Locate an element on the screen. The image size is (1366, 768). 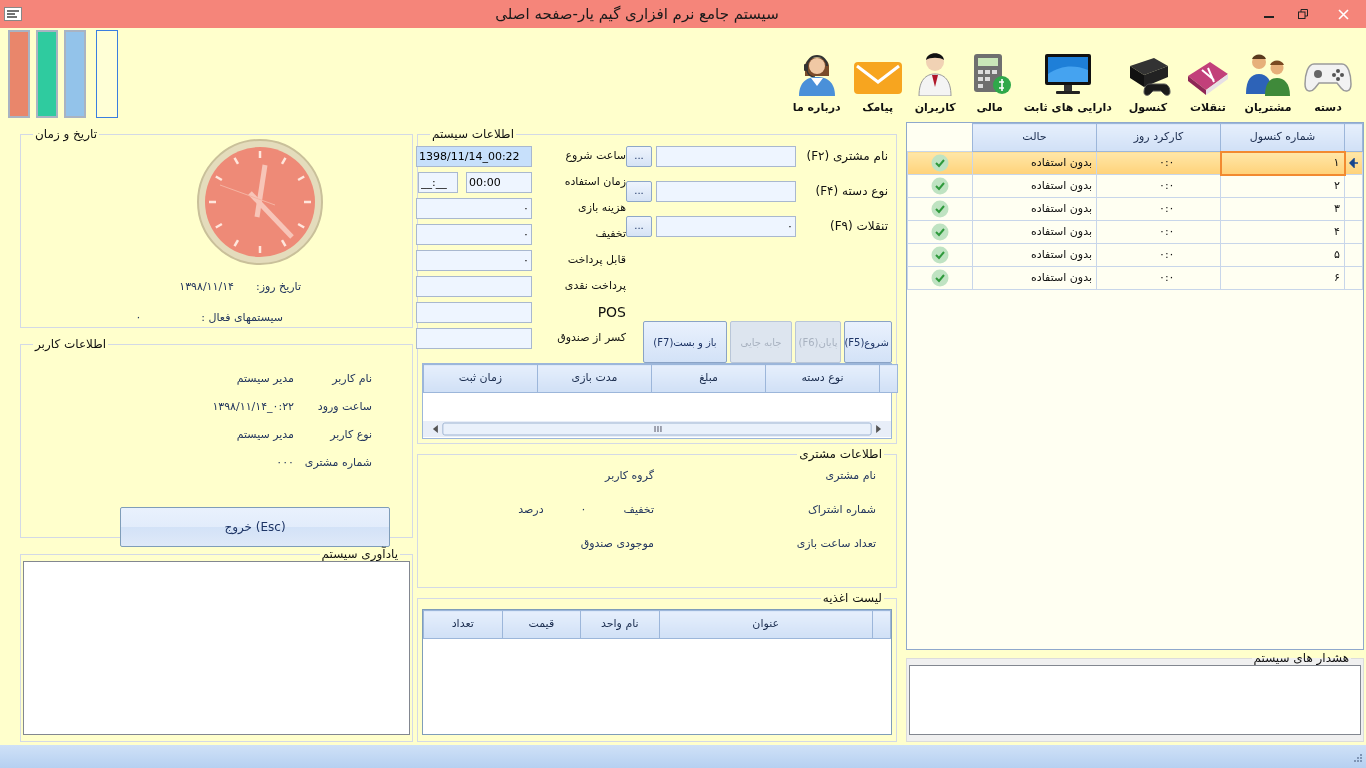
group-title: اطلاعات کاربر is located at coordinates (70, 345).